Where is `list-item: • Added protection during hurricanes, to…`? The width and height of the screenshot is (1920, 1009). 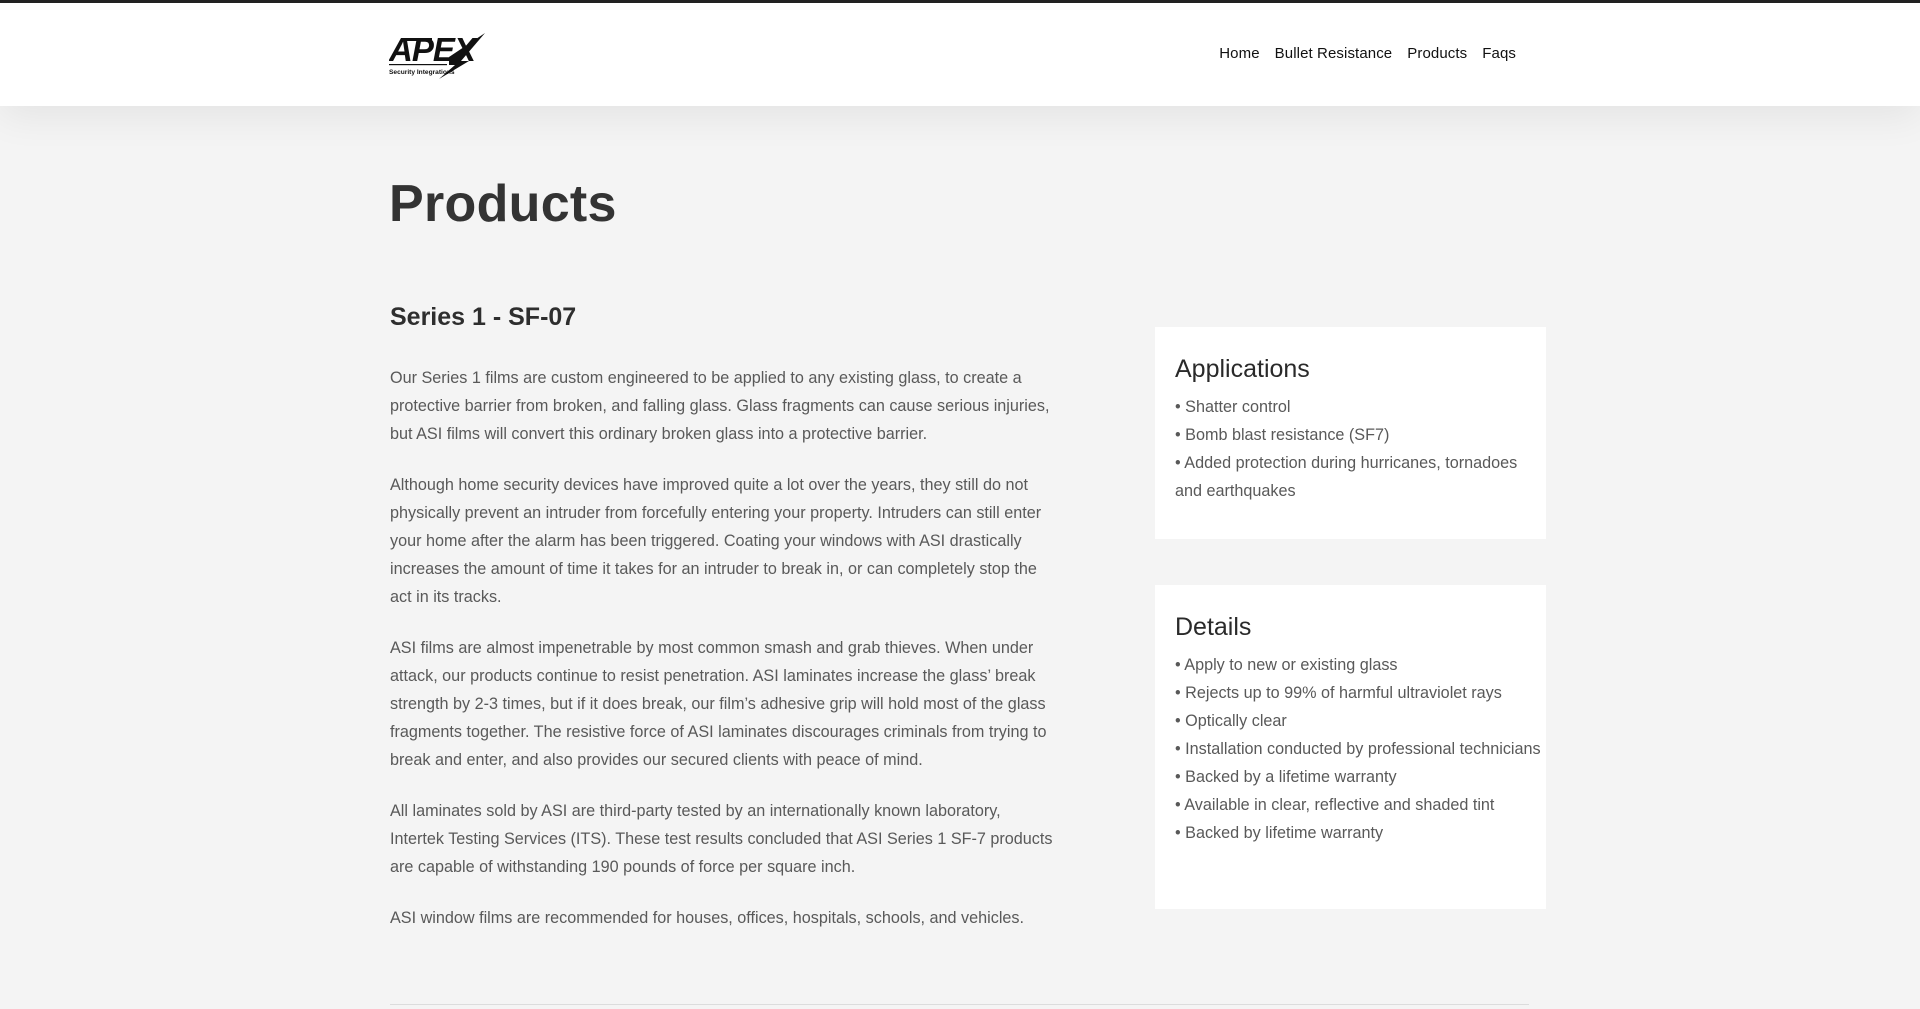 list-item: • Added protection during hurricanes, to… is located at coordinates (1346, 477).